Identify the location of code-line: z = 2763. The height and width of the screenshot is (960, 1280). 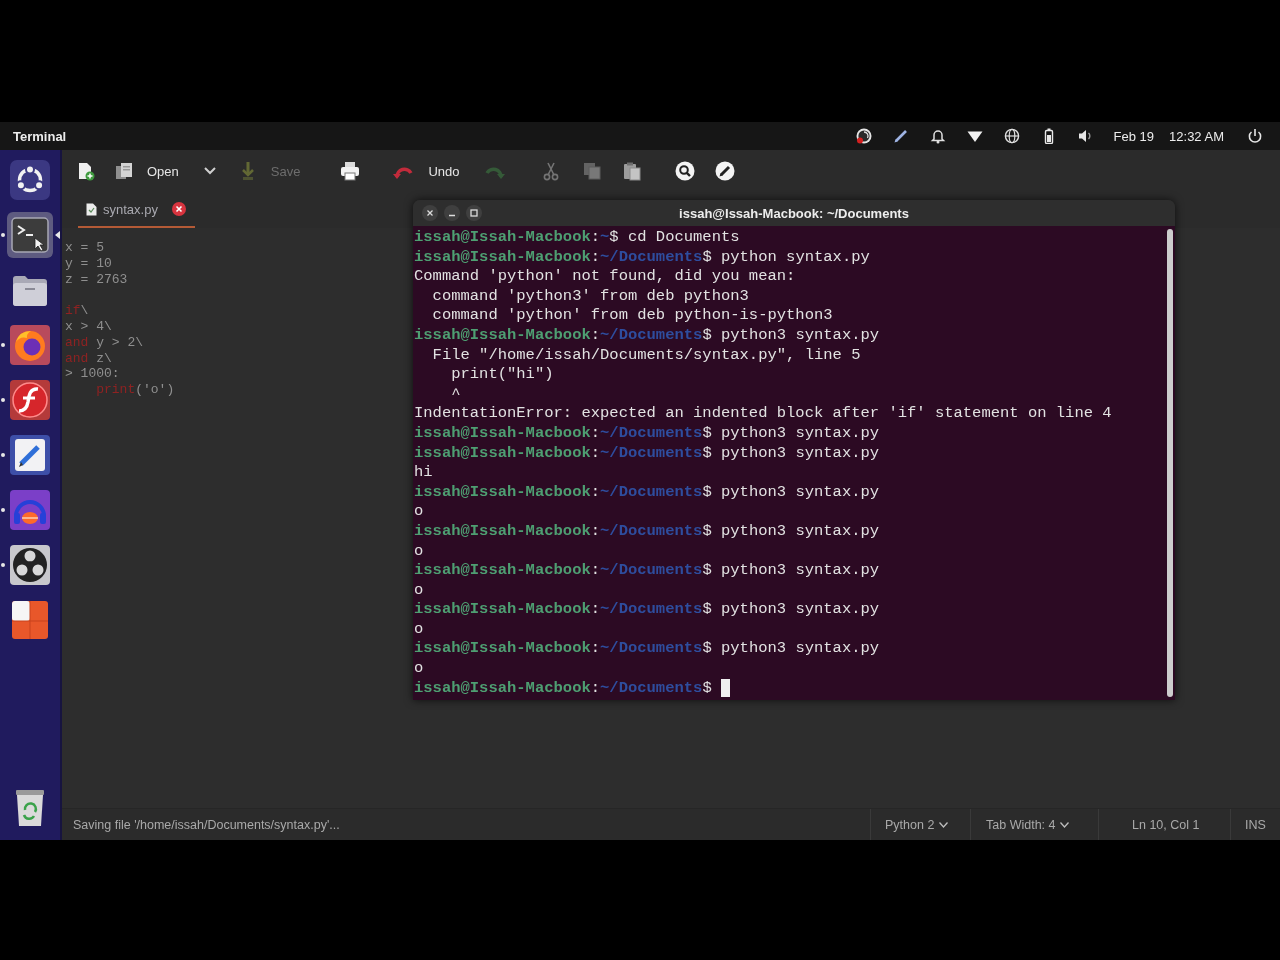
(96, 279).